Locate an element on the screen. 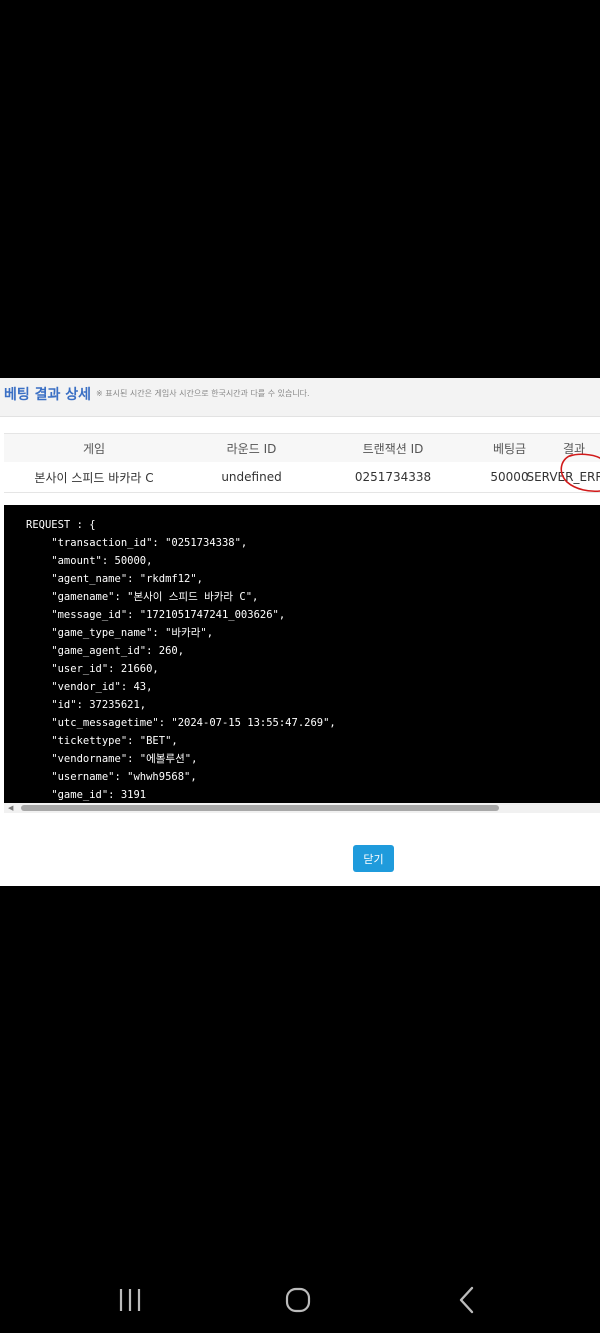  scroll-left-arrow-icon: ◀ is located at coordinates (10, 808).